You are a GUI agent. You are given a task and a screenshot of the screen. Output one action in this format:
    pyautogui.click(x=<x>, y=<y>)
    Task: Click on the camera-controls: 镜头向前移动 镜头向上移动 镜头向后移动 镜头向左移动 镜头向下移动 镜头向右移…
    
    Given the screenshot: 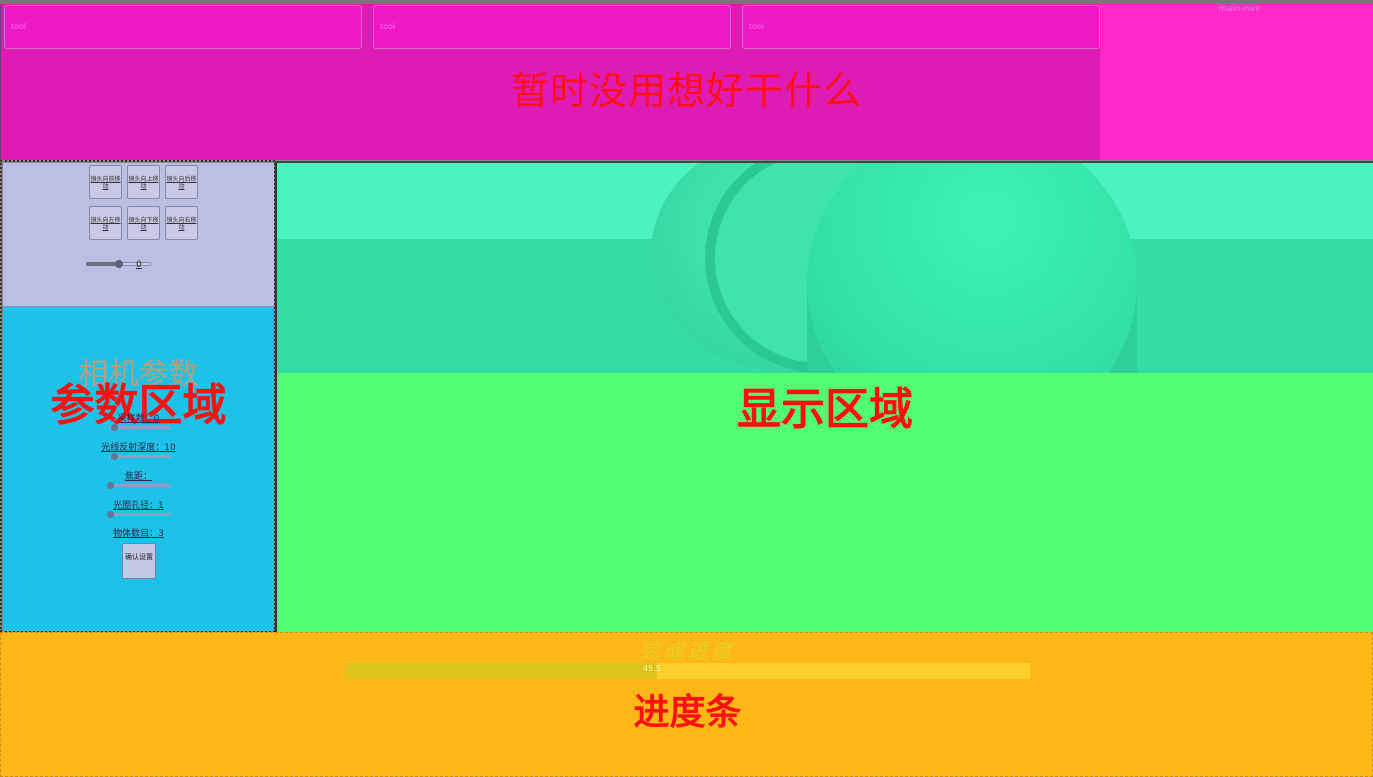 What is the action you would take?
    pyautogui.click(x=138, y=235)
    